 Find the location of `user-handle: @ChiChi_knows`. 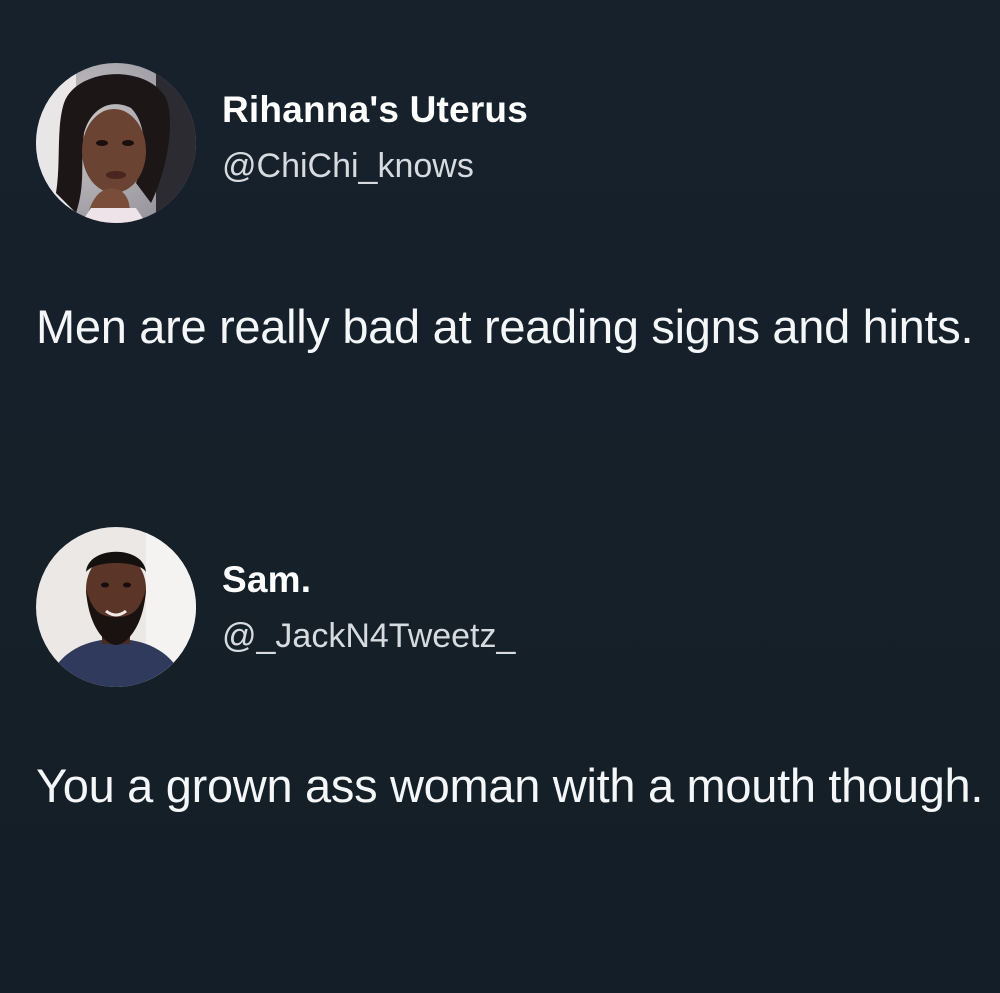

user-handle: @ChiChi_knows is located at coordinates (348, 166).